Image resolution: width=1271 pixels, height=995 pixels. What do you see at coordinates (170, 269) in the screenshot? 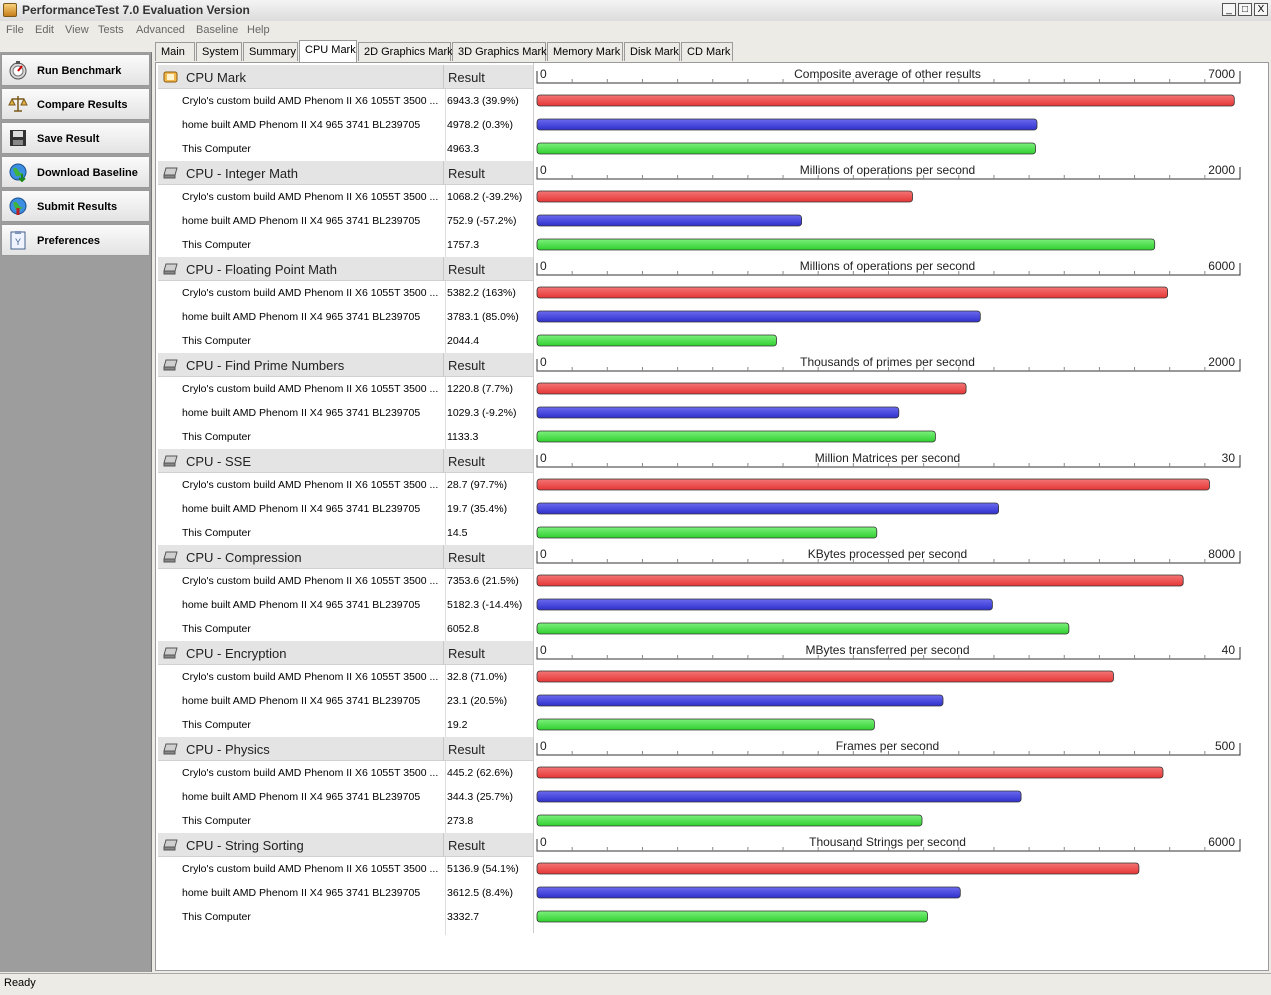
I see `hard-drive-icon` at bounding box center [170, 269].